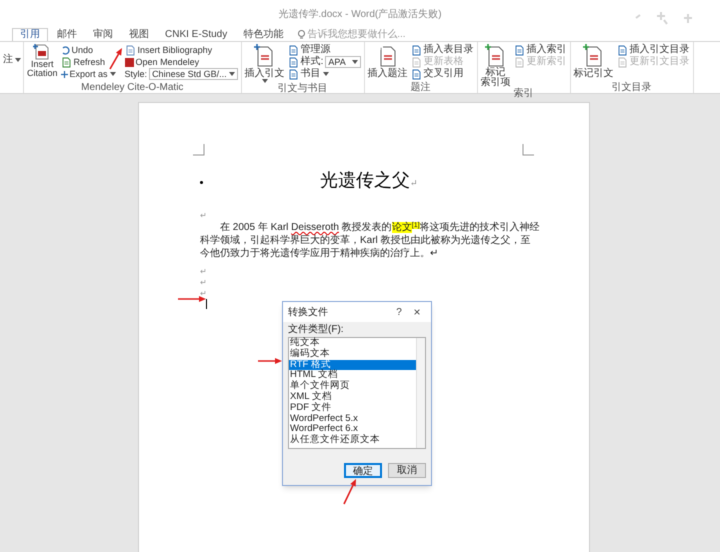 The width and height of the screenshot is (720, 552). Describe the element at coordinates (442, 50) in the screenshot. I see `ribbon-item: 插入表目录` at that location.